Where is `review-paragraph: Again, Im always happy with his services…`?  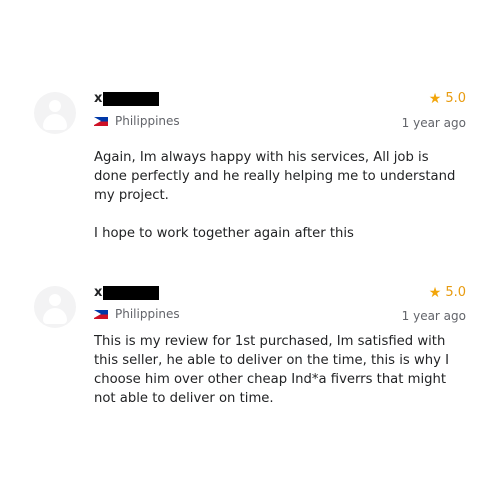
review-paragraph: Again, Im always happy with his services… is located at coordinates (275, 176).